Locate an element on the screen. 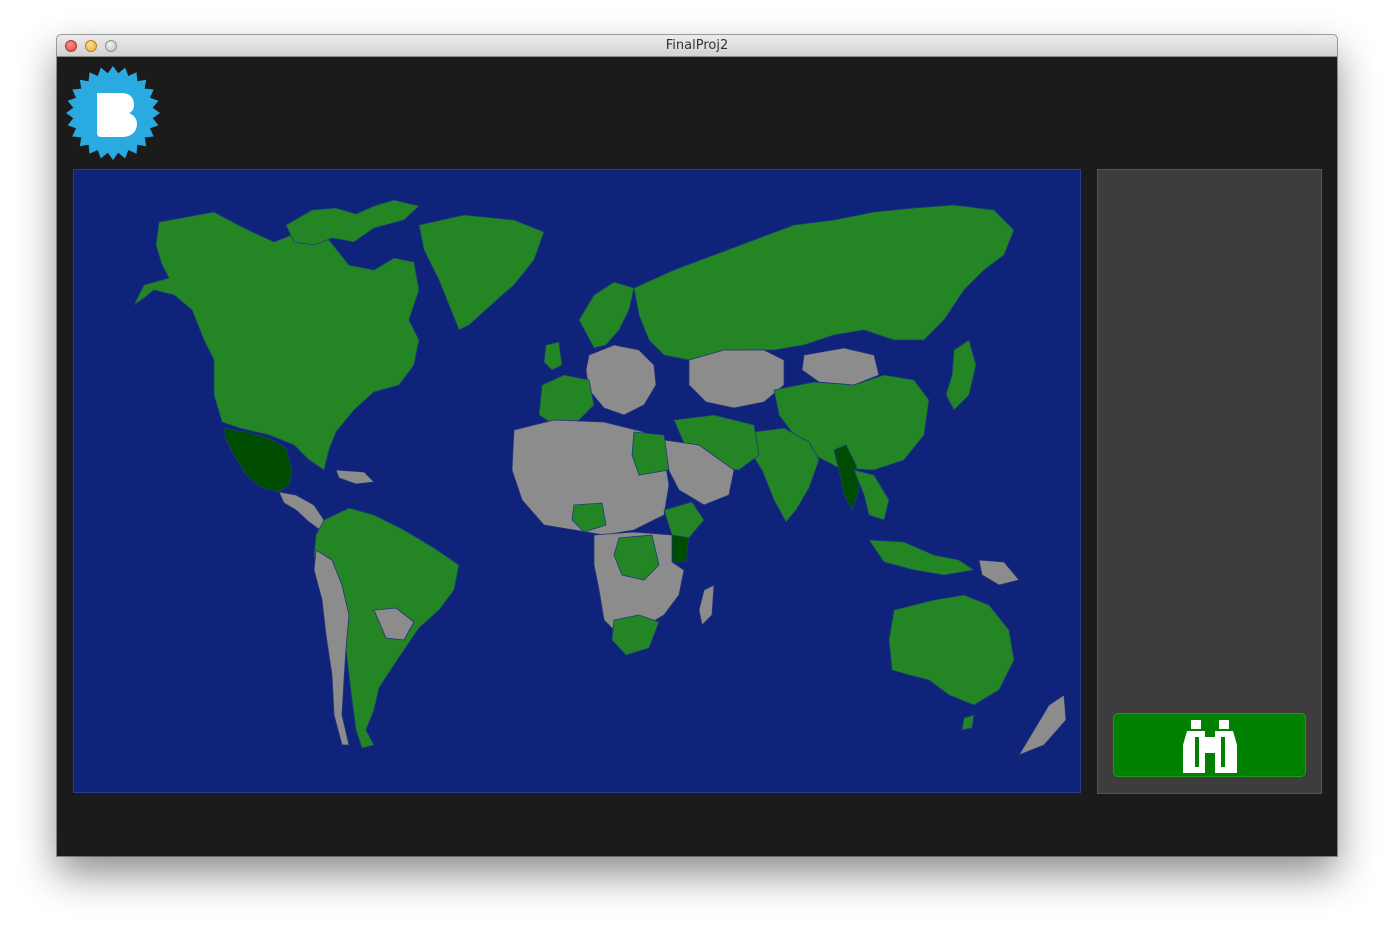  country-tasmania is located at coordinates (968, 722).